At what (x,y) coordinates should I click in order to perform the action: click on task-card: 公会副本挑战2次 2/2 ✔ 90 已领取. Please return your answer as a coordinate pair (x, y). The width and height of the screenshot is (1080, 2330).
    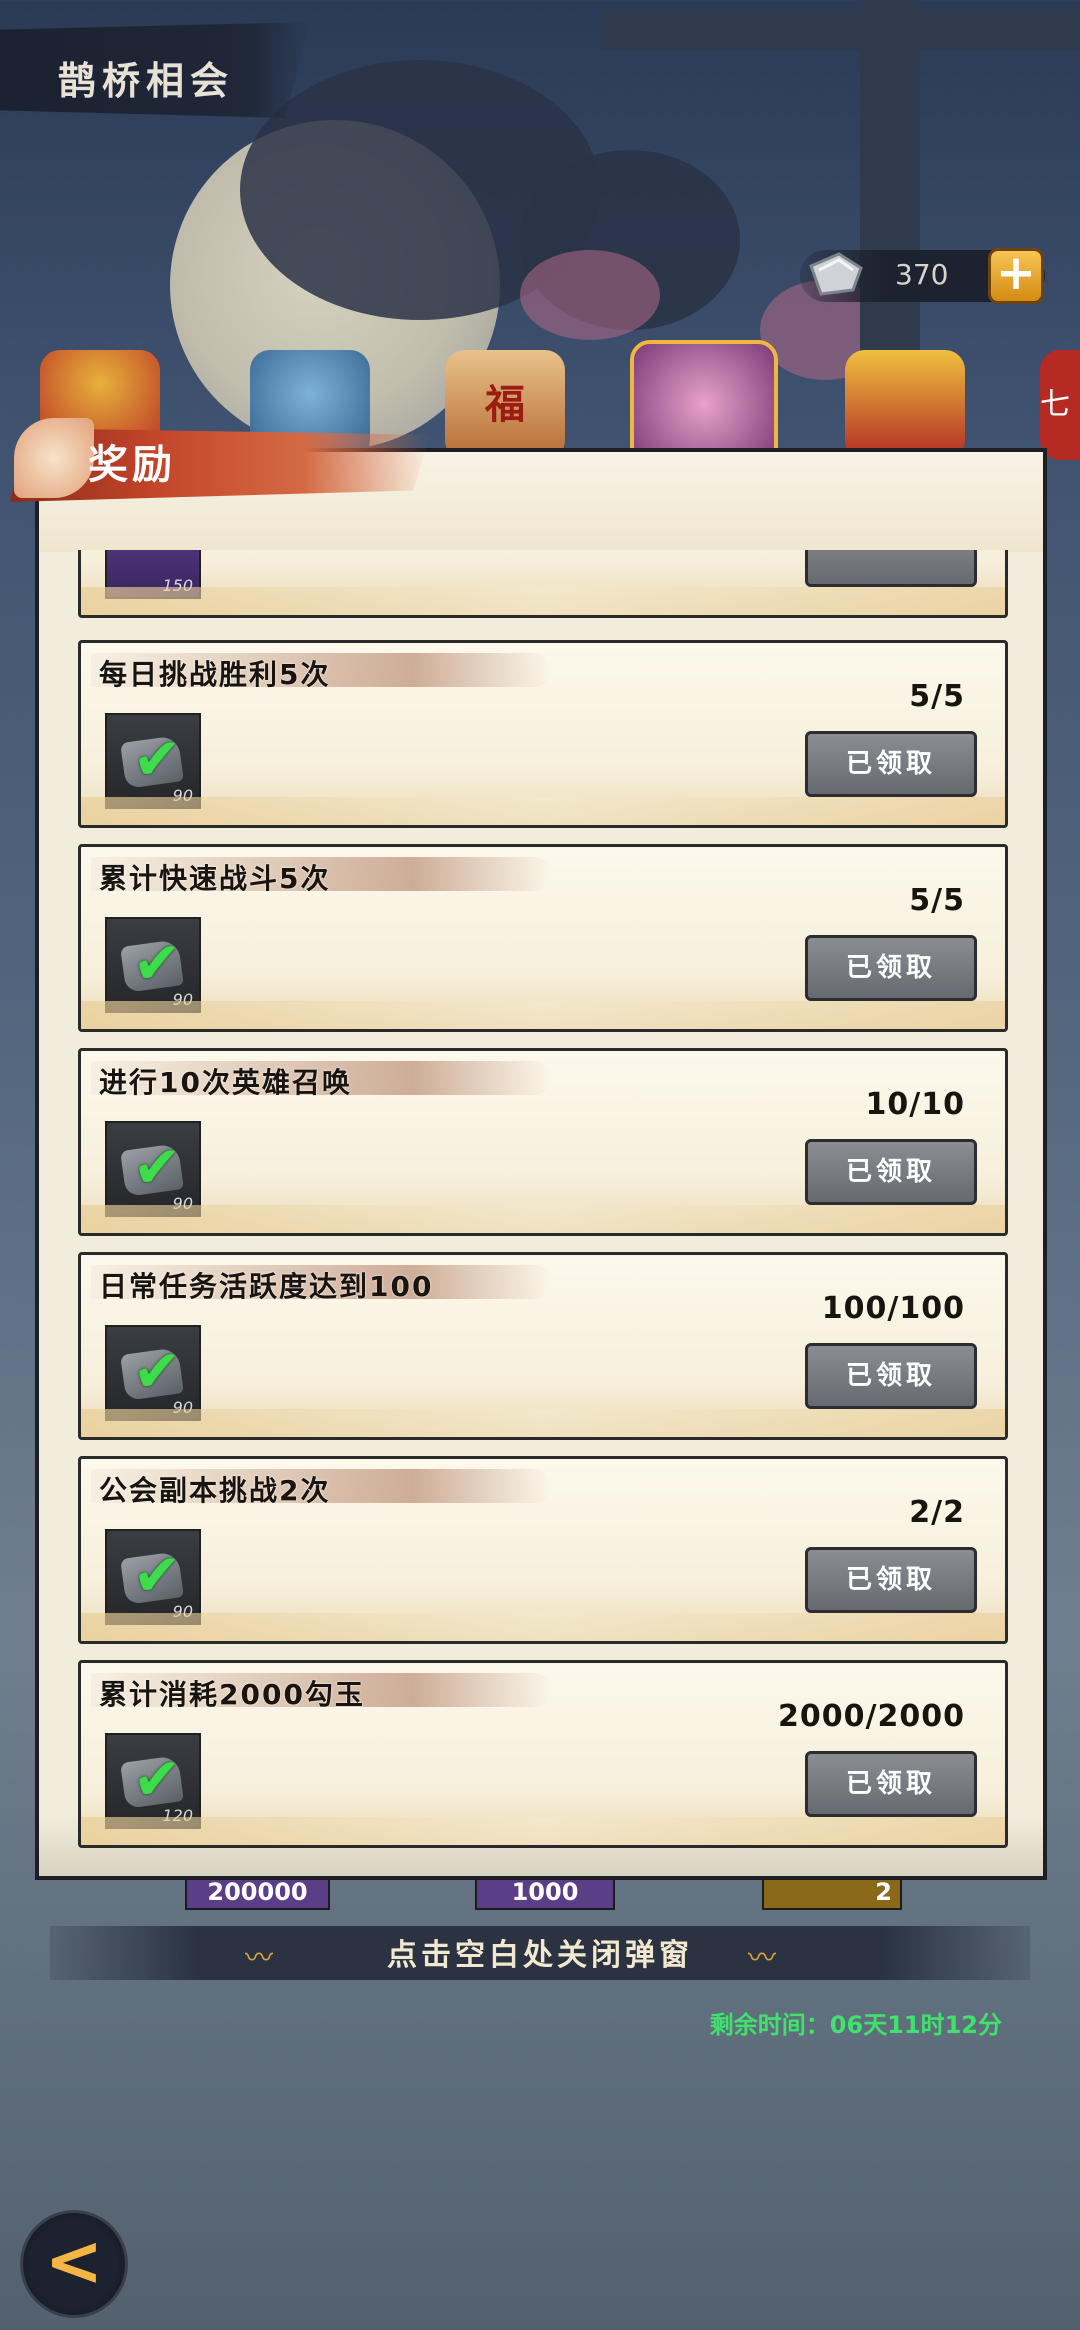
    Looking at the image, I should click on (543, 1550).